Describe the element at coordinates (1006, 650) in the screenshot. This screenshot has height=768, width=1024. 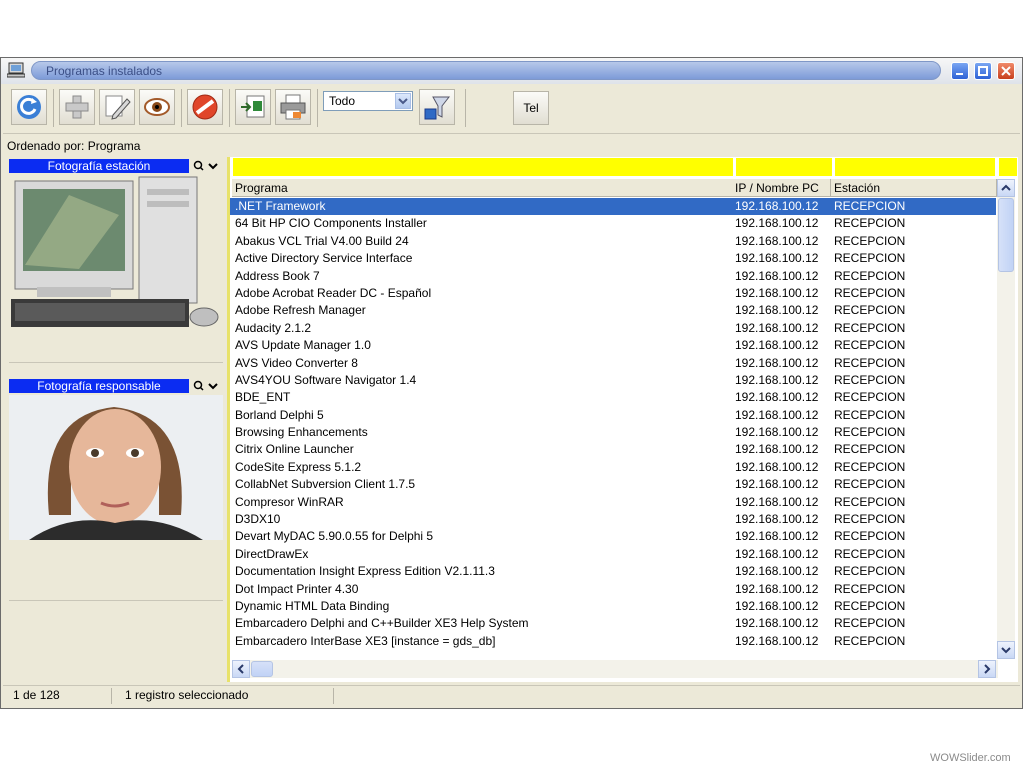
I see `scroll-down-button` at that location.